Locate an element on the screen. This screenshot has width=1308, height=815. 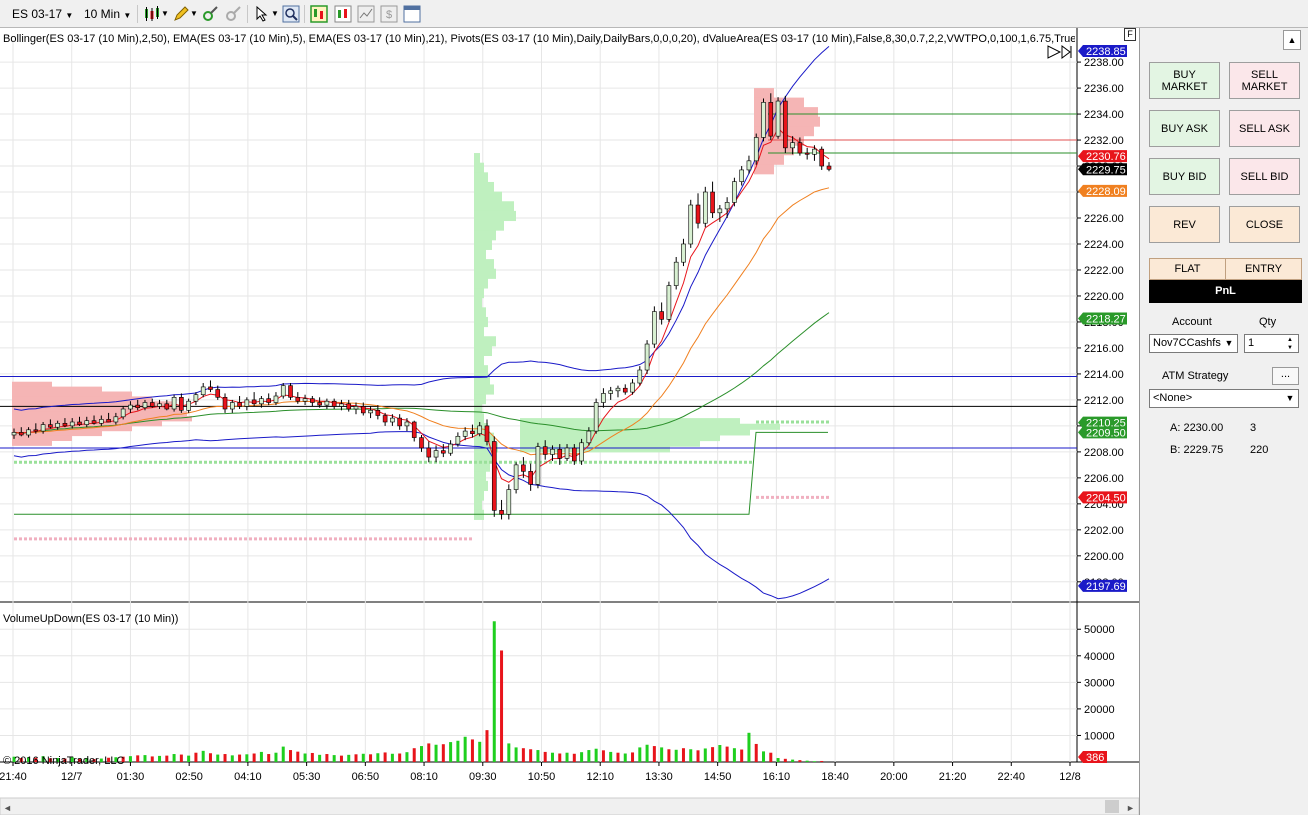
dollar-icon: $ is located at coordinates (389, 14).